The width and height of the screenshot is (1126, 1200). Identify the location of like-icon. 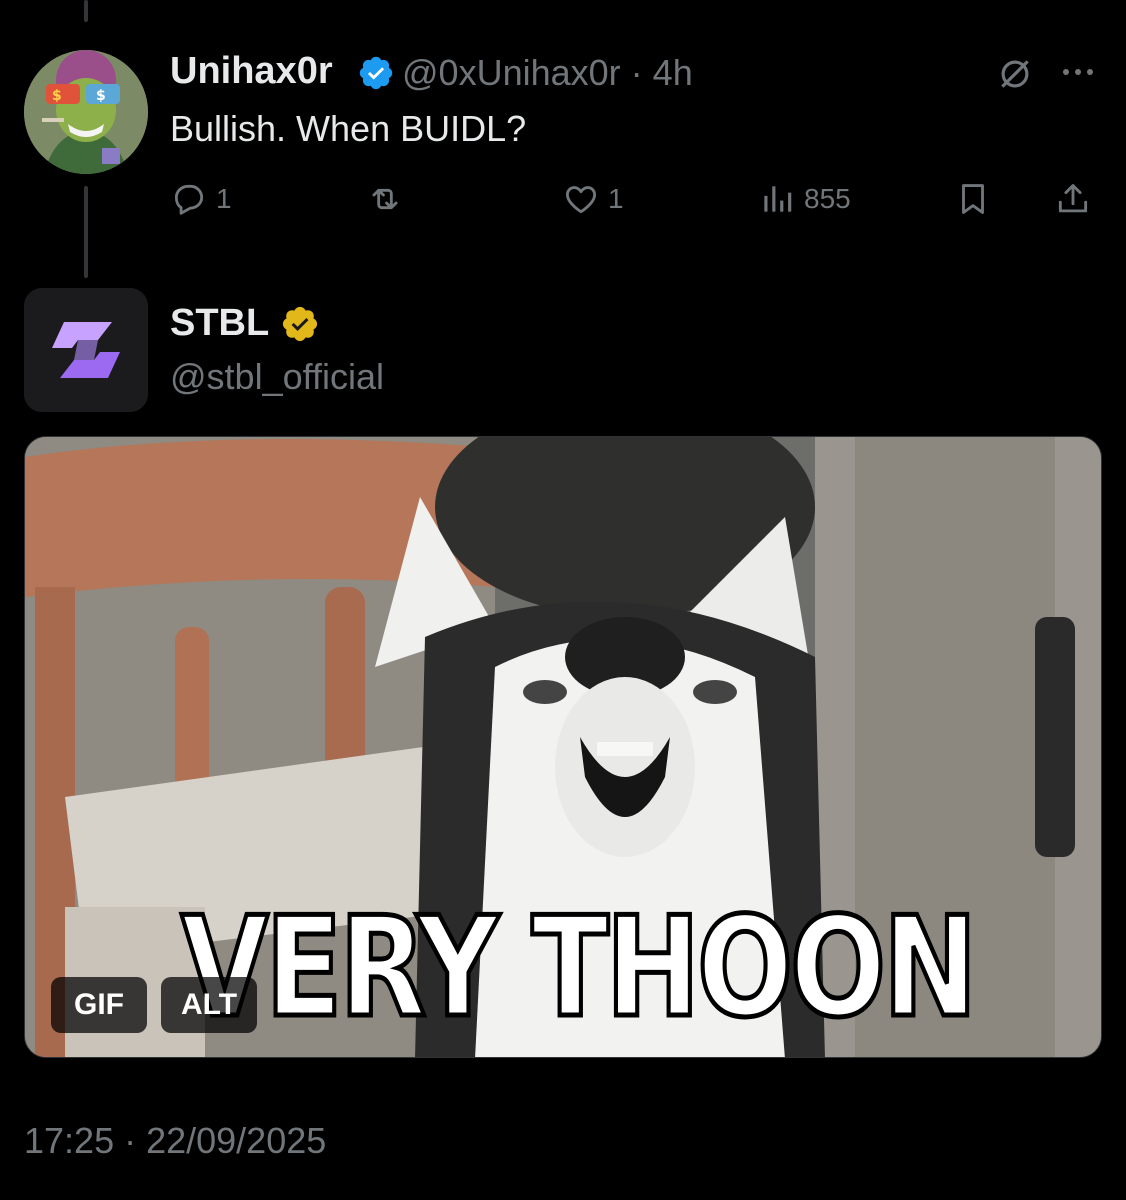
(581, 200).